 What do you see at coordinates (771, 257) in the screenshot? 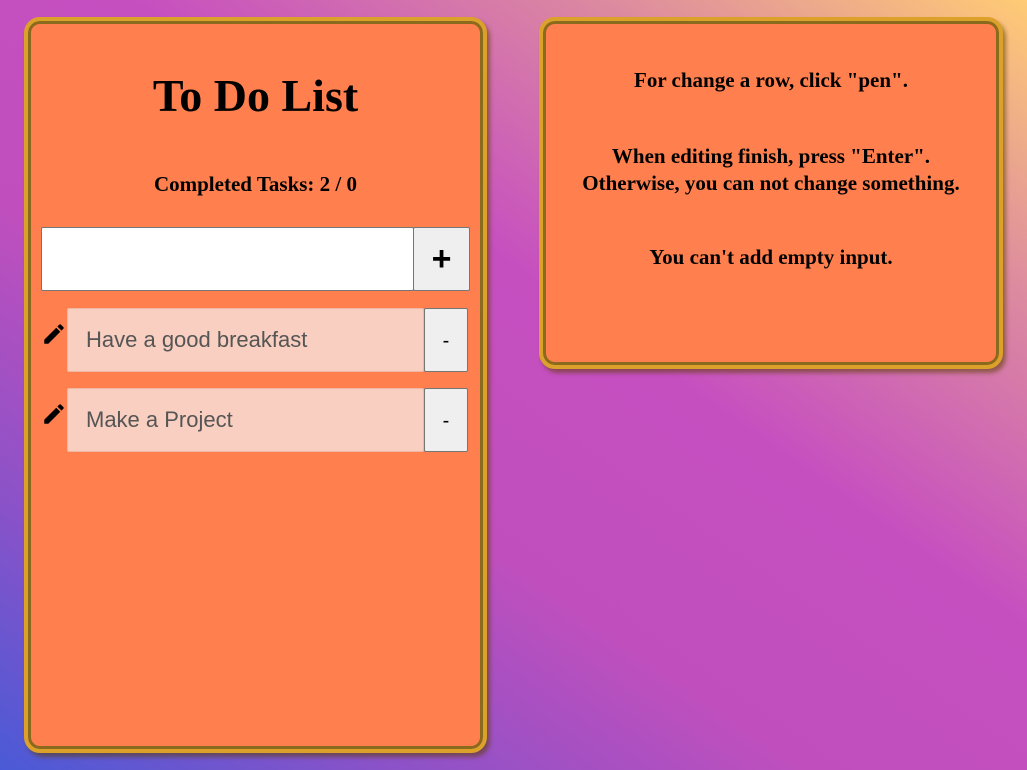
I see `instruction-empty-input: You can't add empty input.` at bounding box center [771, 257].